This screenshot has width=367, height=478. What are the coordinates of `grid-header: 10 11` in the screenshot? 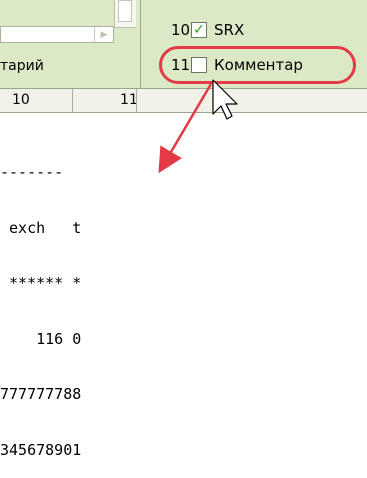 It's located at (183, 100).